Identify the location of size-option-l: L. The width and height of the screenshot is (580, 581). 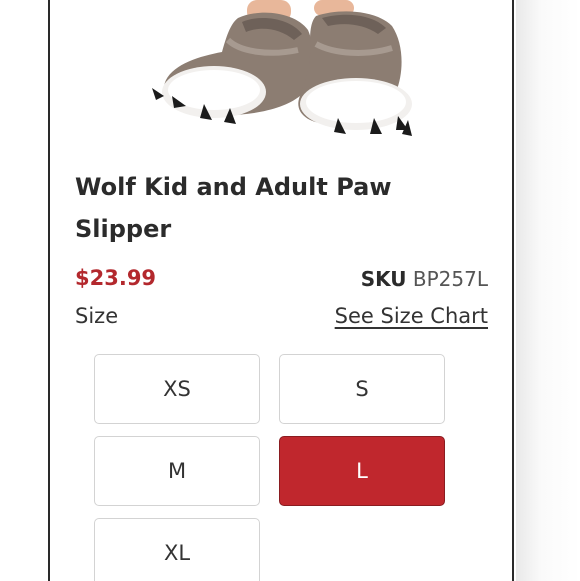
(362, 471).